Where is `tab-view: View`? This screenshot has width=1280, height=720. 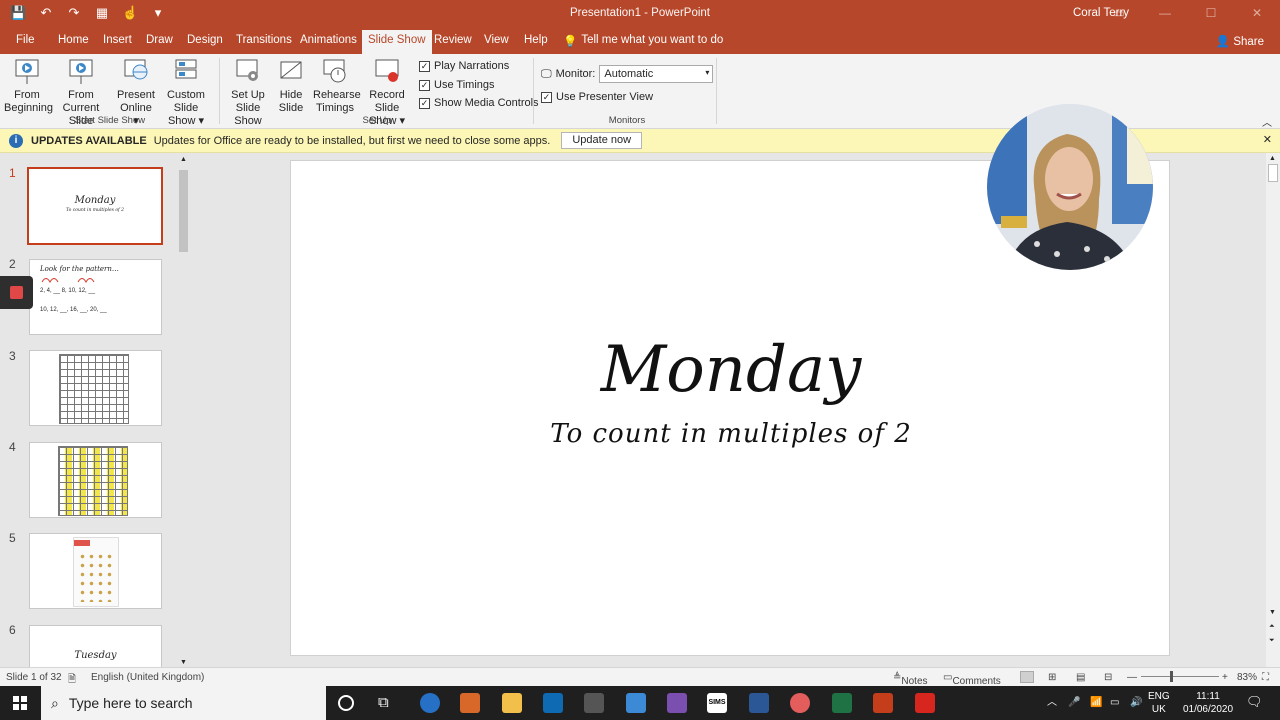
tab-view: View is located at coordinates (496, 40).